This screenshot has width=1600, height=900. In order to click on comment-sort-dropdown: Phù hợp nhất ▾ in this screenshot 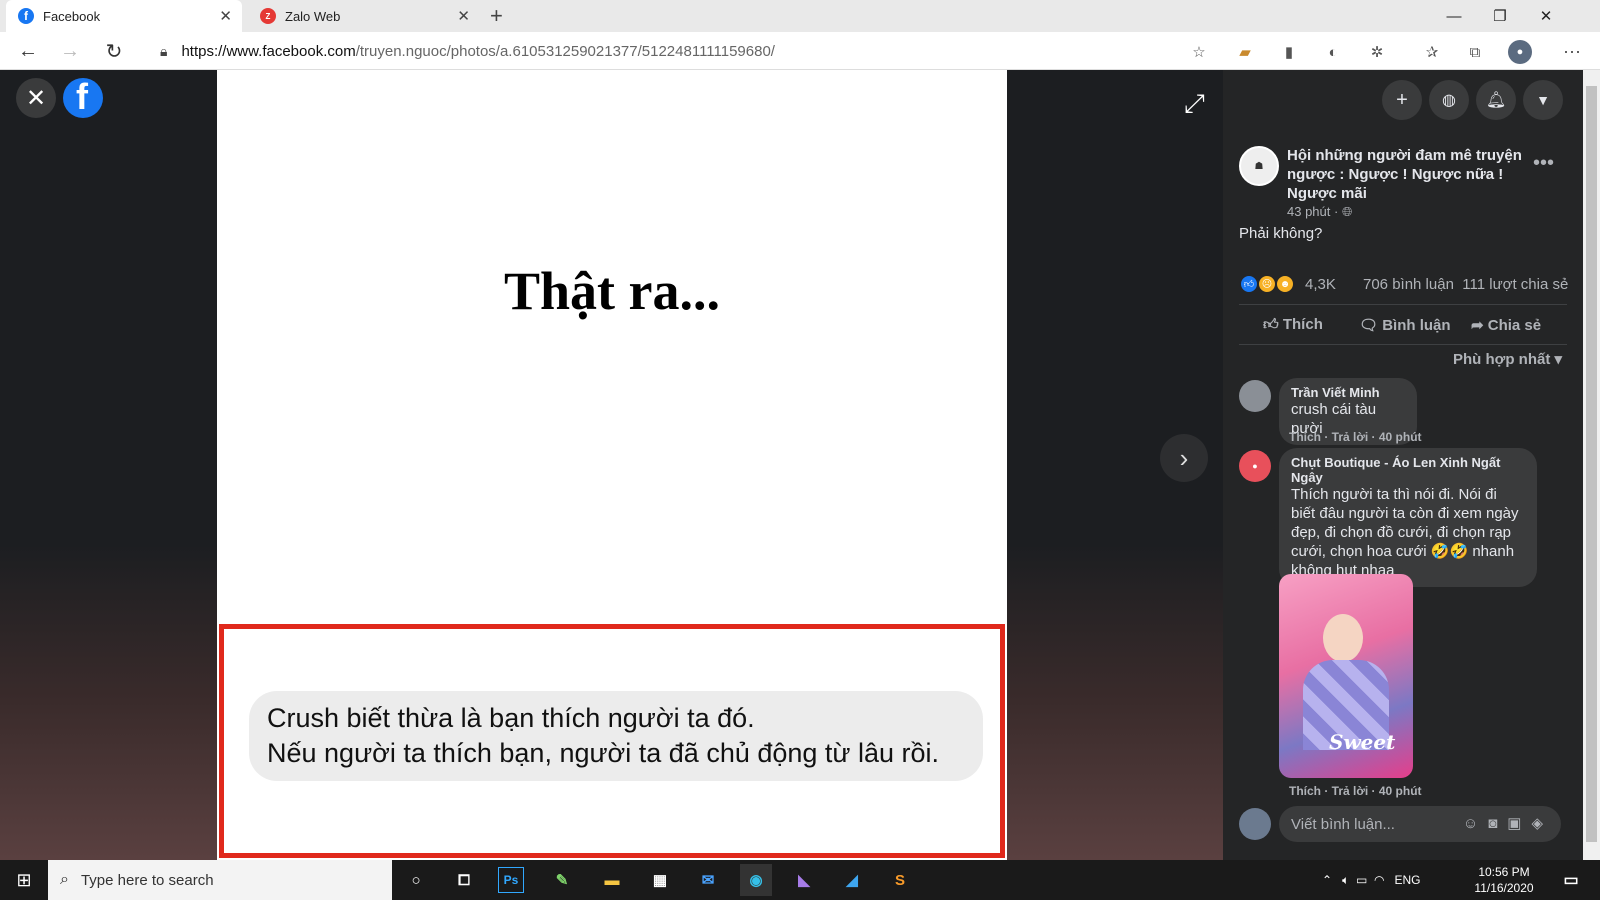, I will do `click(1507, 359)`.